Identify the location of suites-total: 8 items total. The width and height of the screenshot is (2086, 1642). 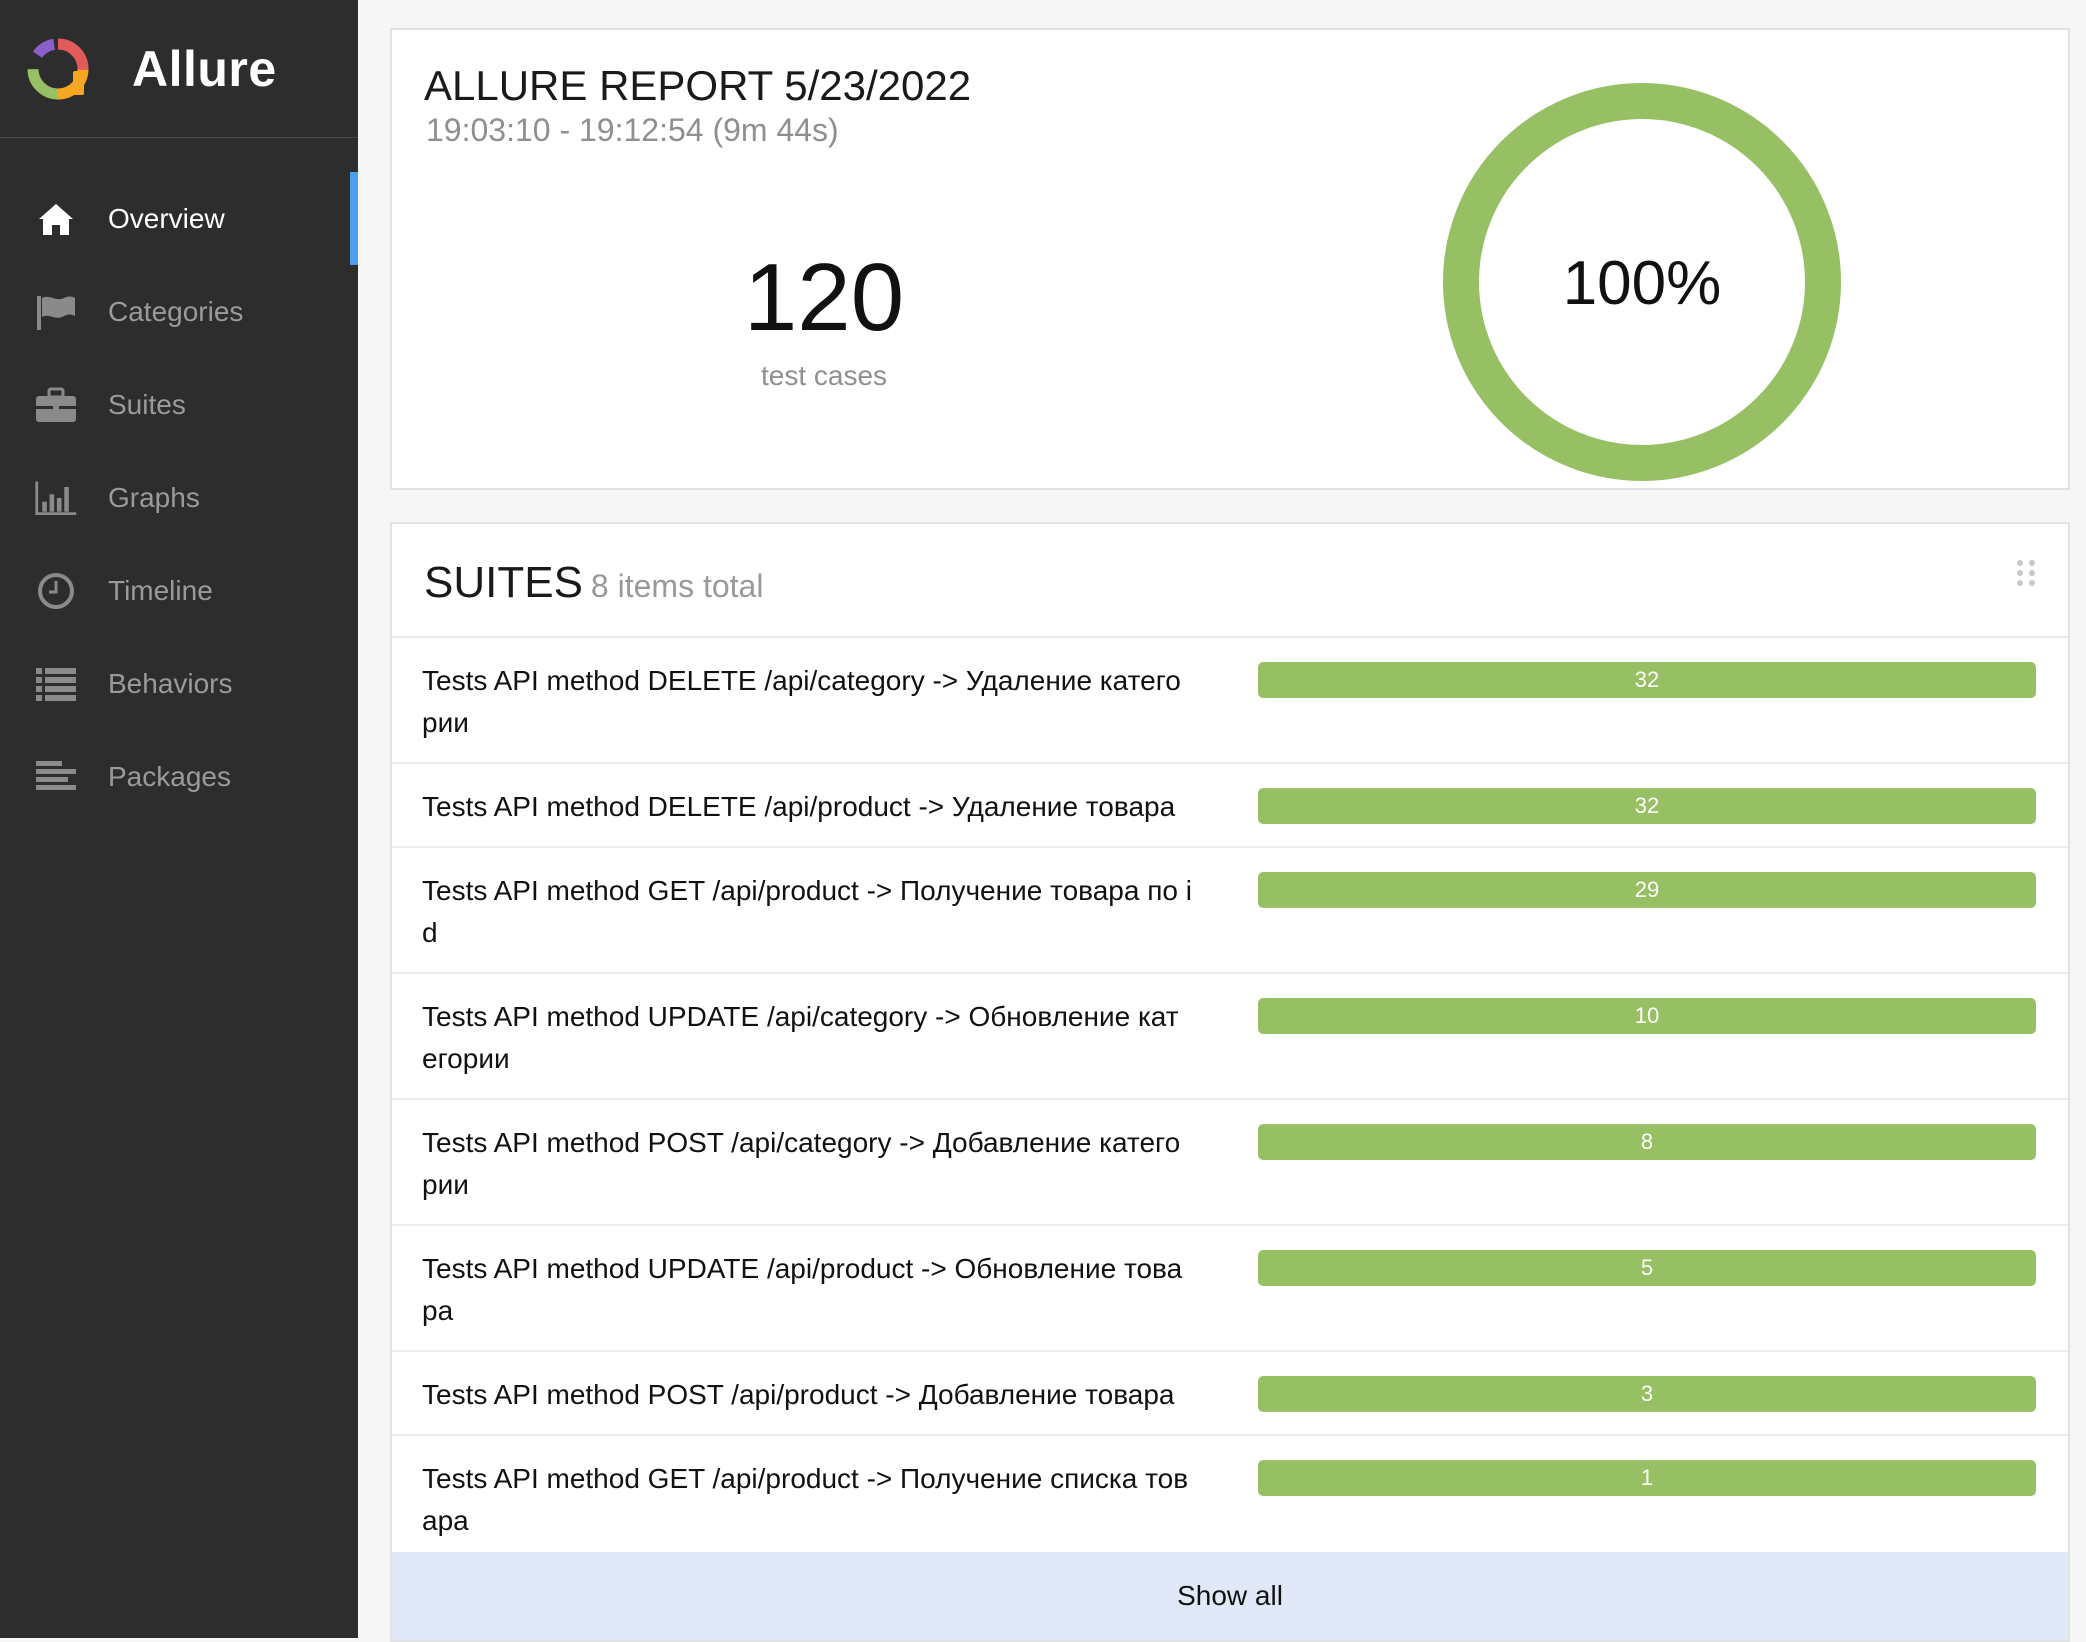
(677, 586).